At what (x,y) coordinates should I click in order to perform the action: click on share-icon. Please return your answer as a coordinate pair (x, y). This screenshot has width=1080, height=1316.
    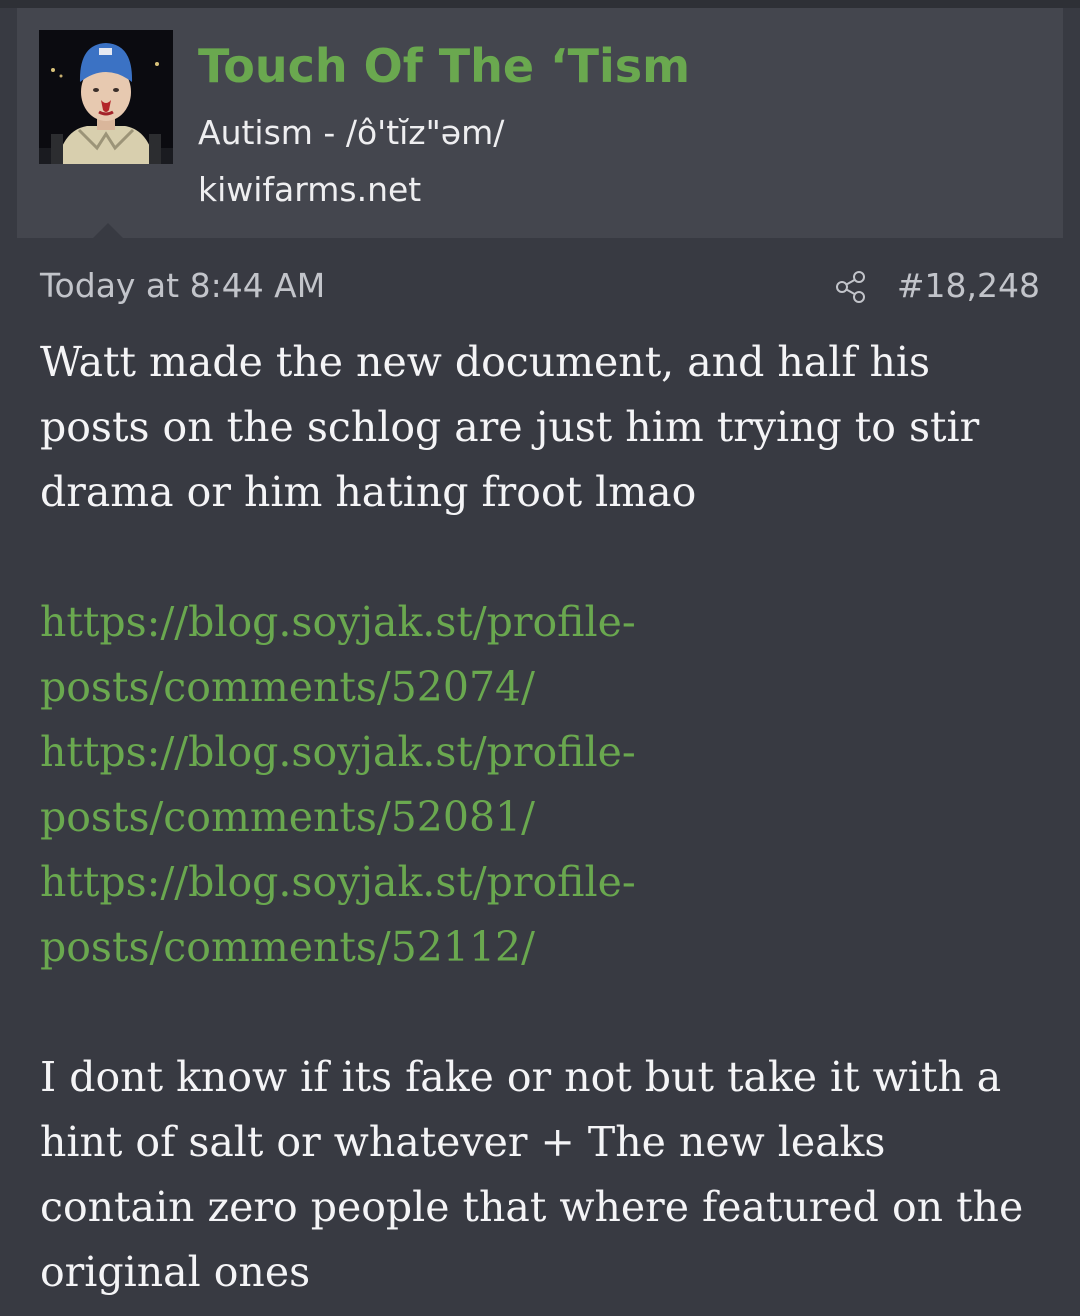
    Looking at the image, I should click on (851, 287).